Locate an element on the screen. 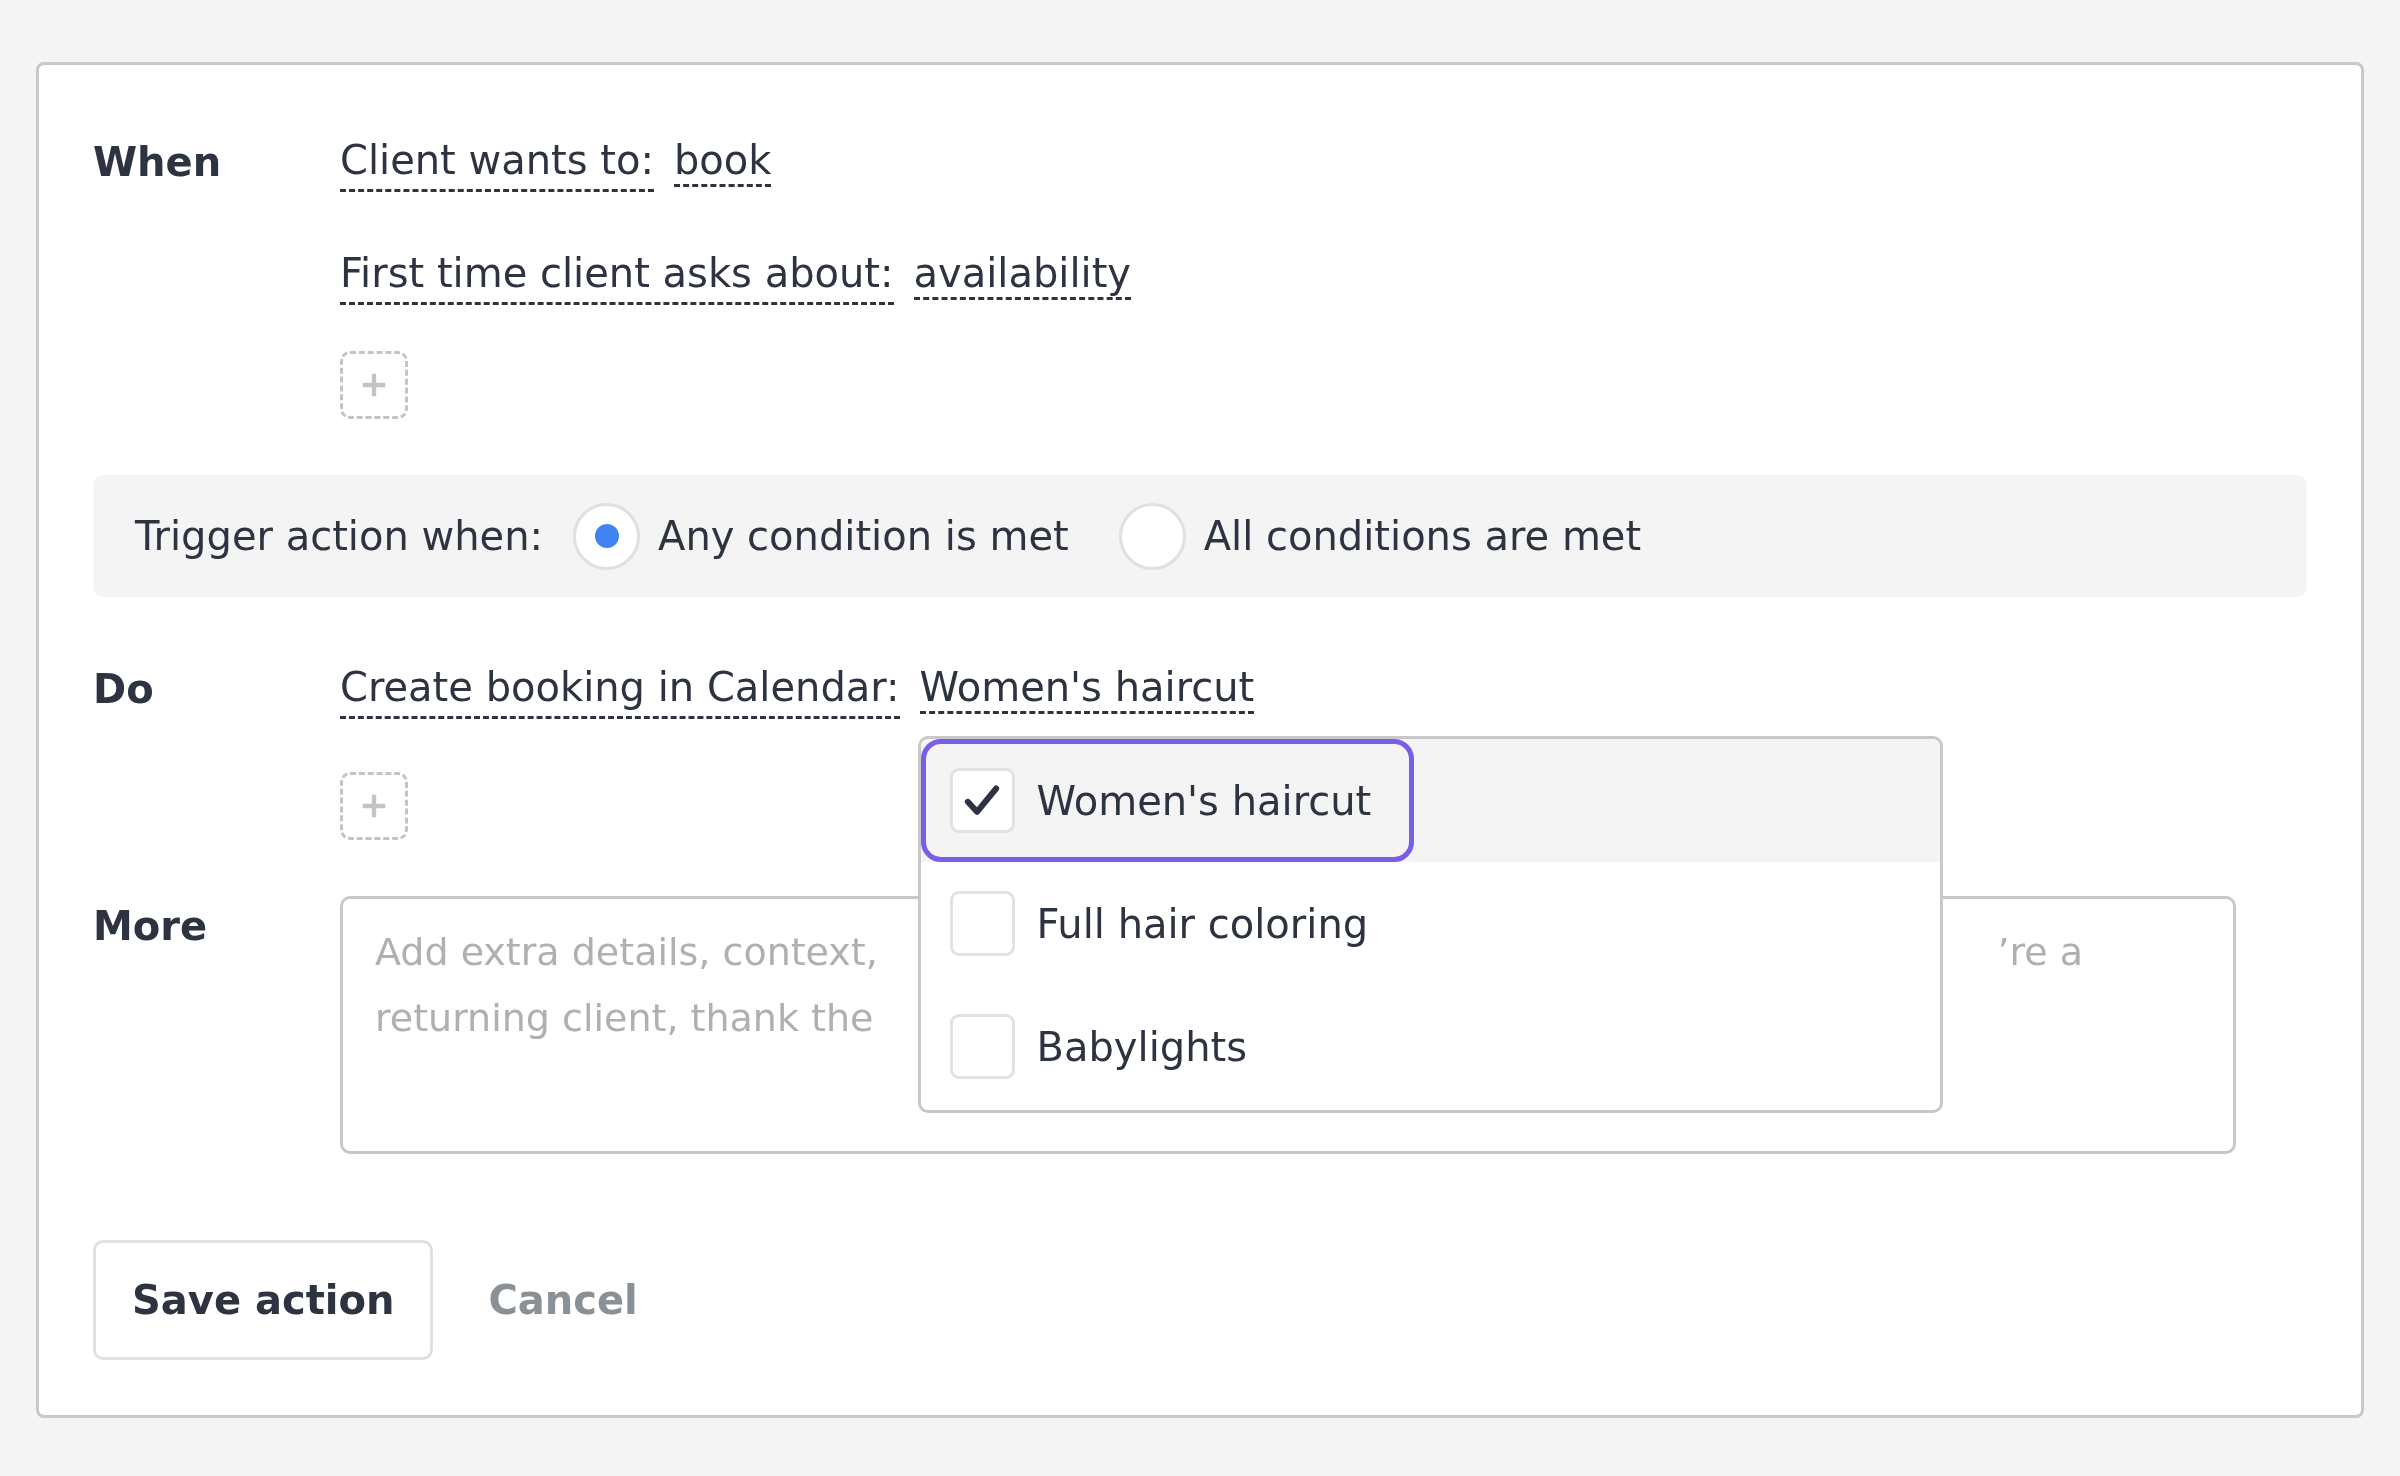  condition-value-link: availability is located at coordinates (1022, 275).